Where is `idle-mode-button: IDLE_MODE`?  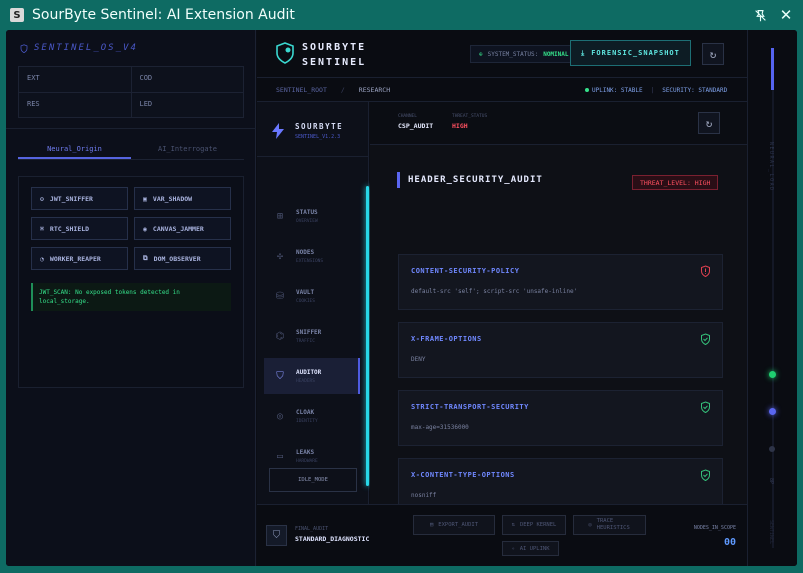 idle-mode-button: IDLE_MODE is located at coordinates (313, 480).